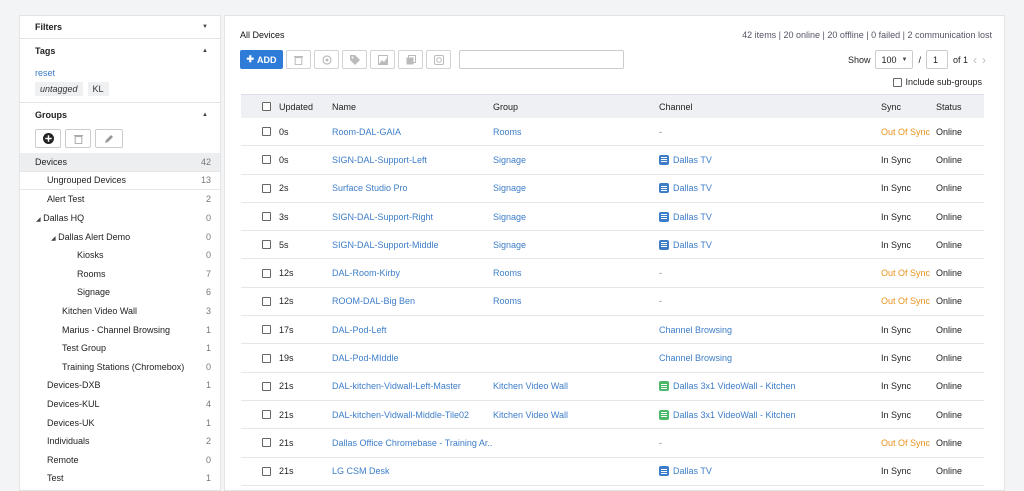 Image resolution: width=1024 pixels, height=491 pixels. I want to click on group-individuals: Individuals 2, so click(120, 441).